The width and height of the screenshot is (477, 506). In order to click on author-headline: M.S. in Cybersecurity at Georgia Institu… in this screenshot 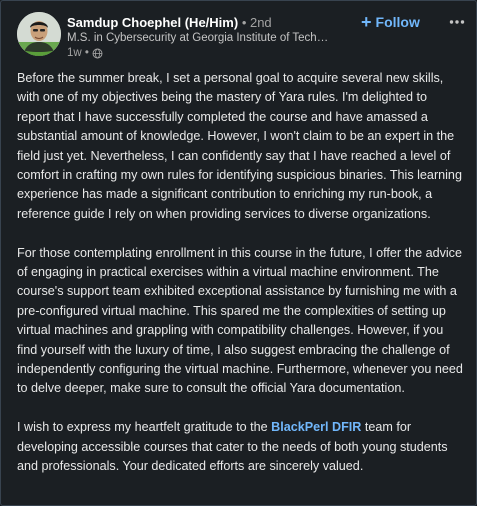, I will do `click(198, 38)`.